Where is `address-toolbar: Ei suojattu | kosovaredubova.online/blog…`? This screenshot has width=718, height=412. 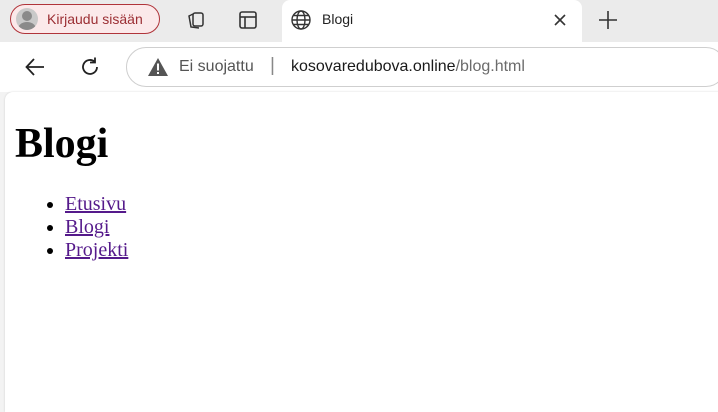 address-toolbar: Ei suojattu | kosovaredubova.online/blog… is located at coordinates (359, 67).